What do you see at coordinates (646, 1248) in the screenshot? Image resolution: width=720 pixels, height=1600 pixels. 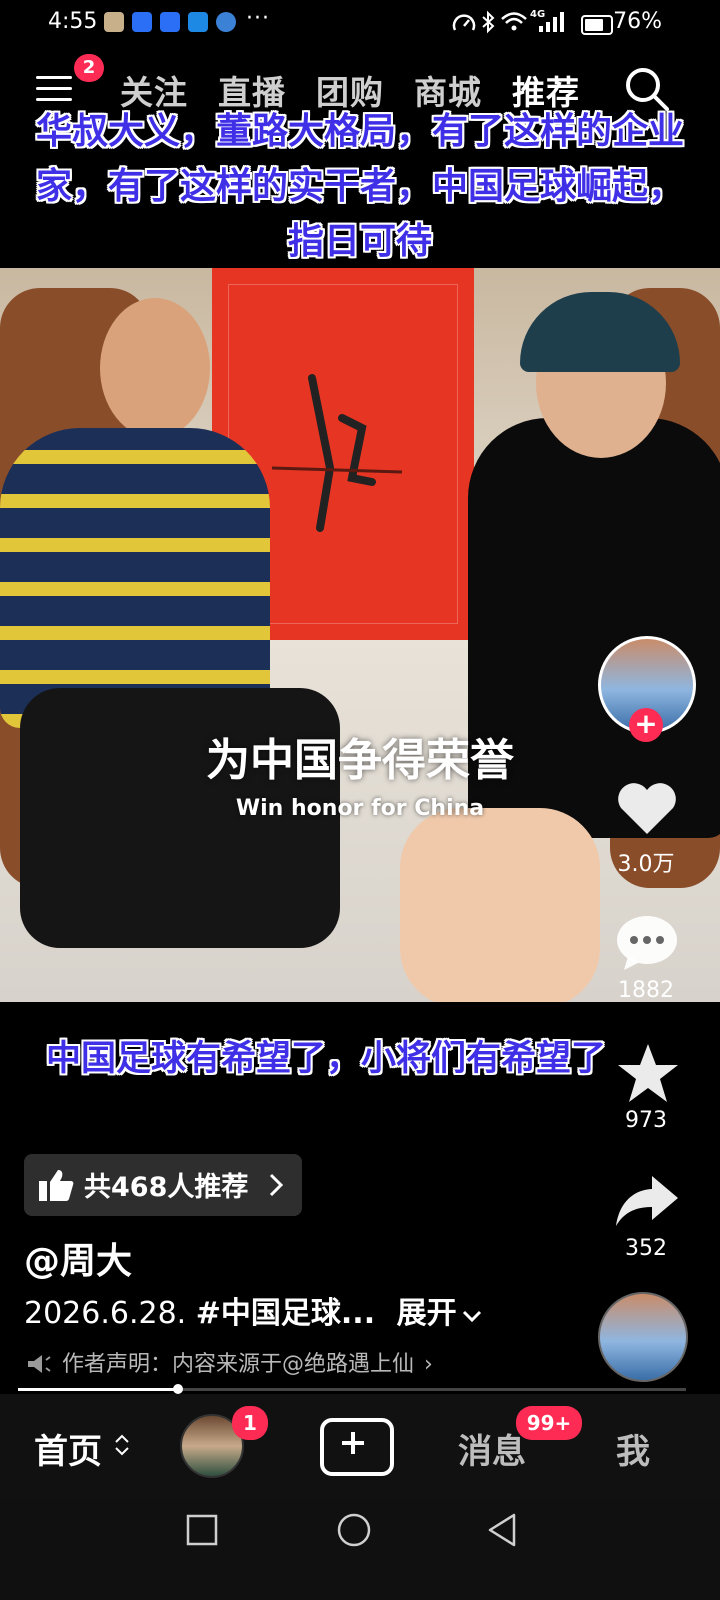 I see `share-count: 352` at bounding box center [646, 1248].